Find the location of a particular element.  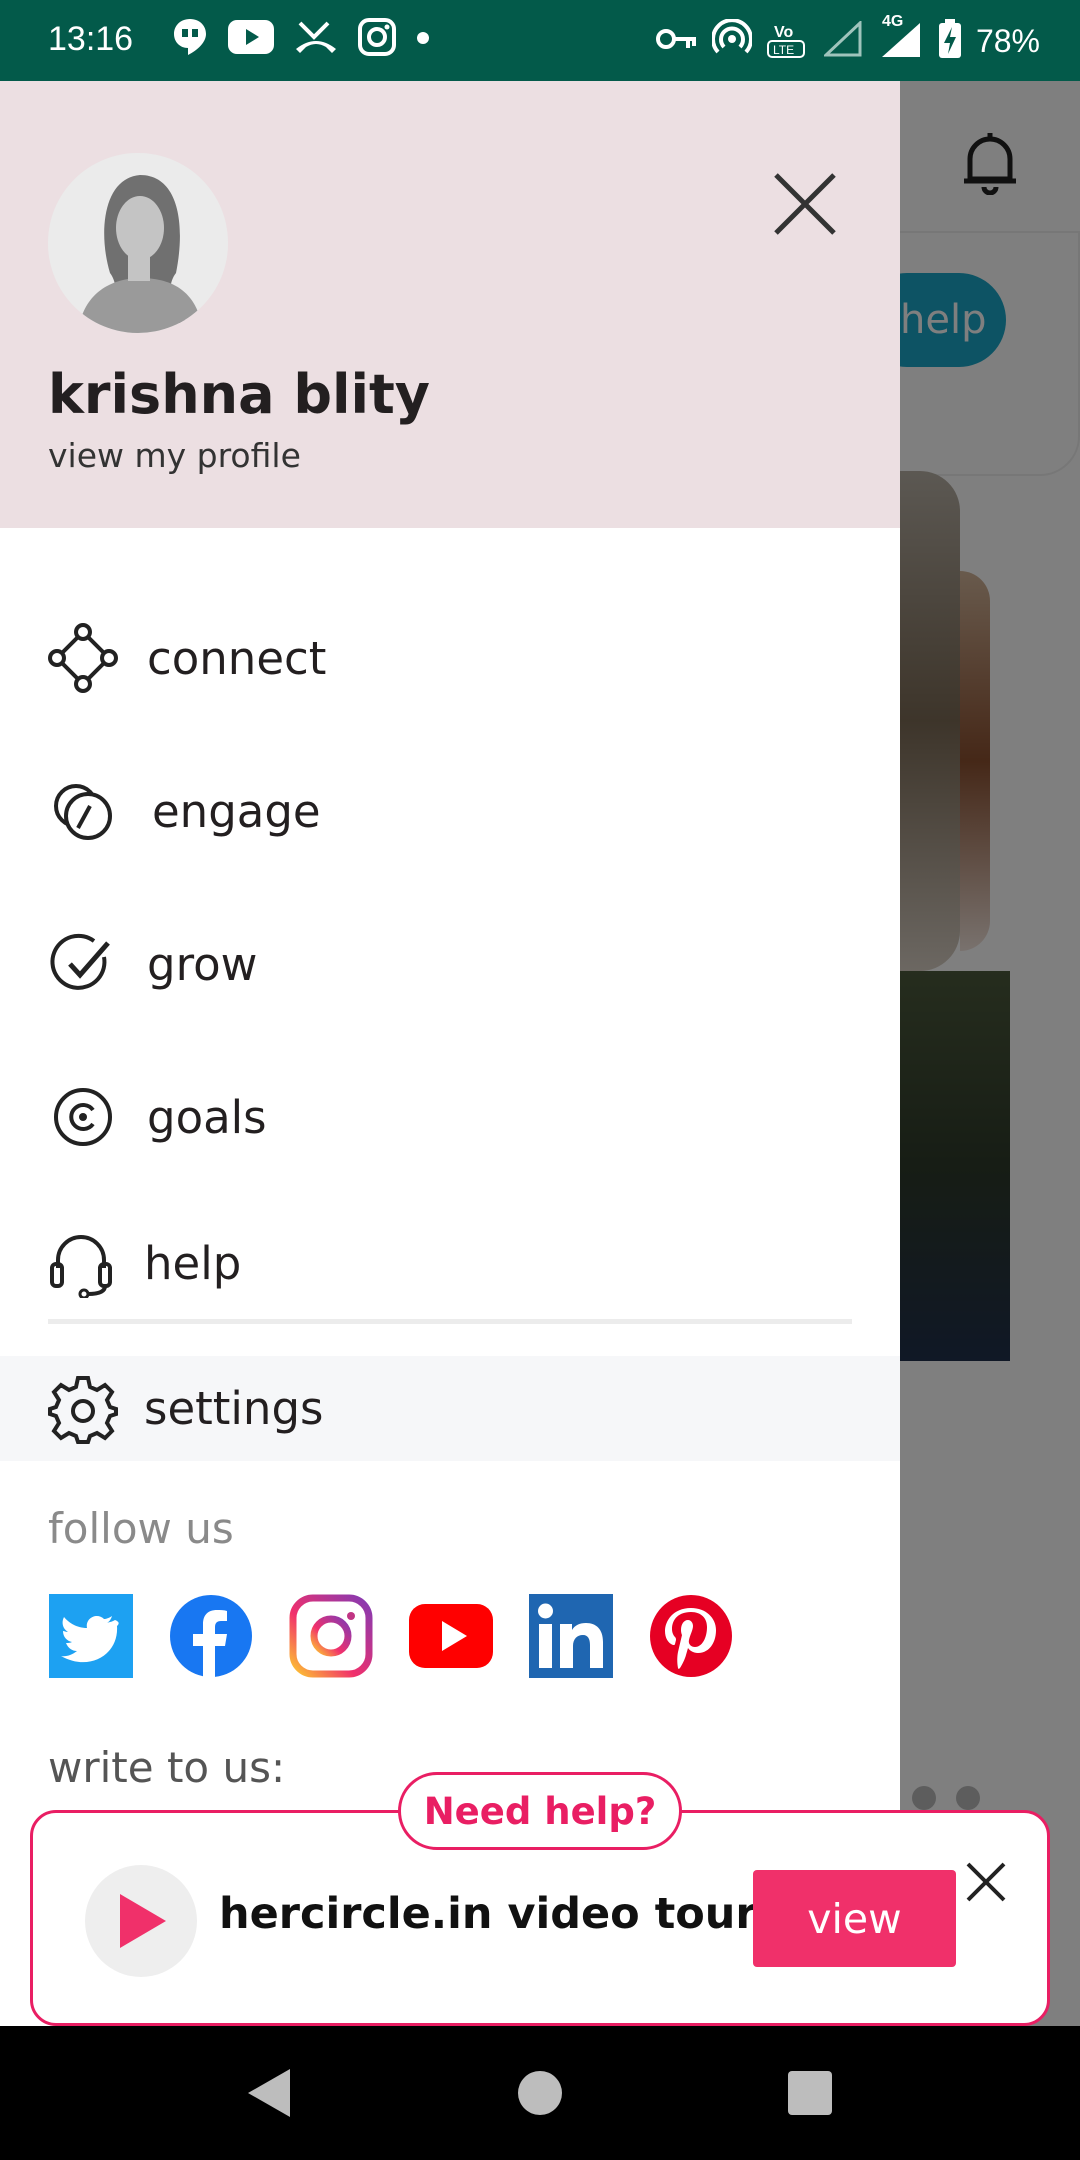

menu-label: grow is located at coordinates (202, 964).